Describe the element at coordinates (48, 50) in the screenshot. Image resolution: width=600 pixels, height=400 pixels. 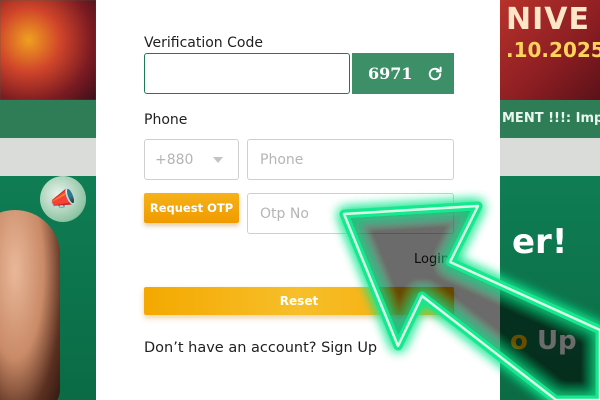
I see `background-banner-image` at that location.